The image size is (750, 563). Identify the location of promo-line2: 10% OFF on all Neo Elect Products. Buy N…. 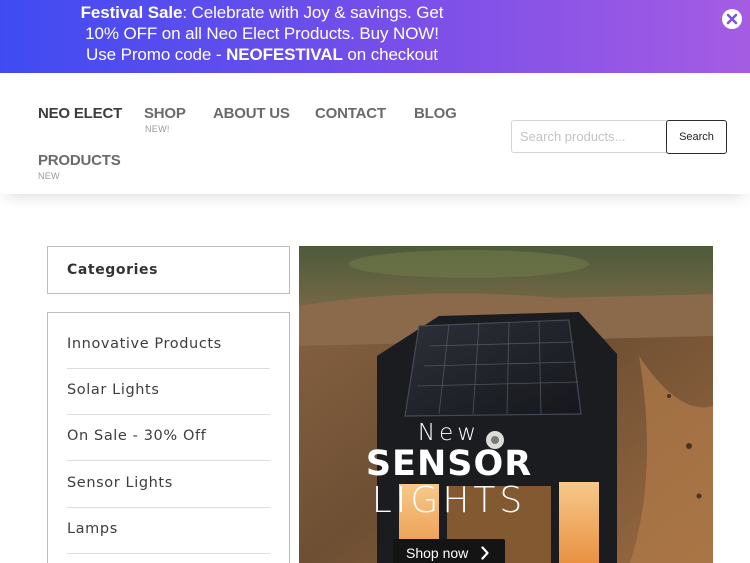
(262, 33).